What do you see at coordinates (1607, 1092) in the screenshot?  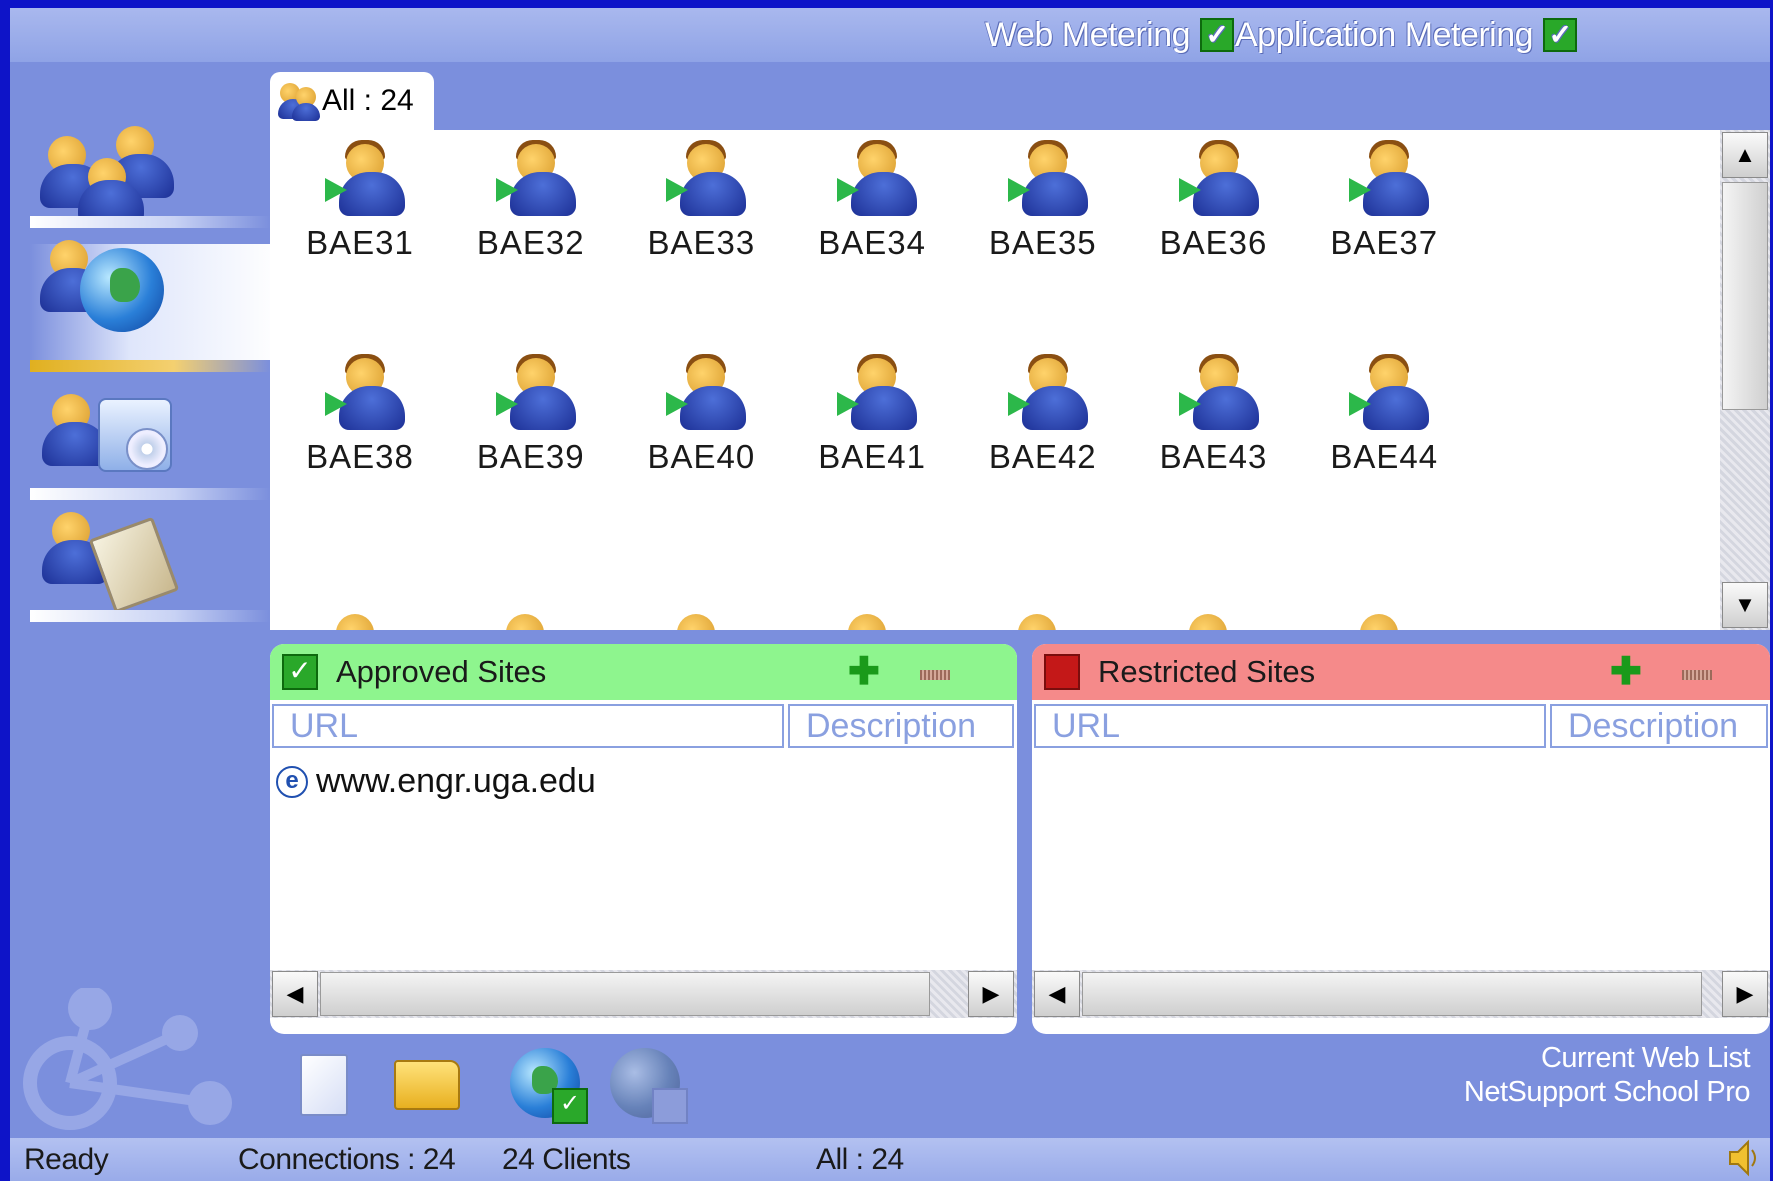 I see `product-name-label: NetSupport School Pro` at bounding box center [1607, 1092].